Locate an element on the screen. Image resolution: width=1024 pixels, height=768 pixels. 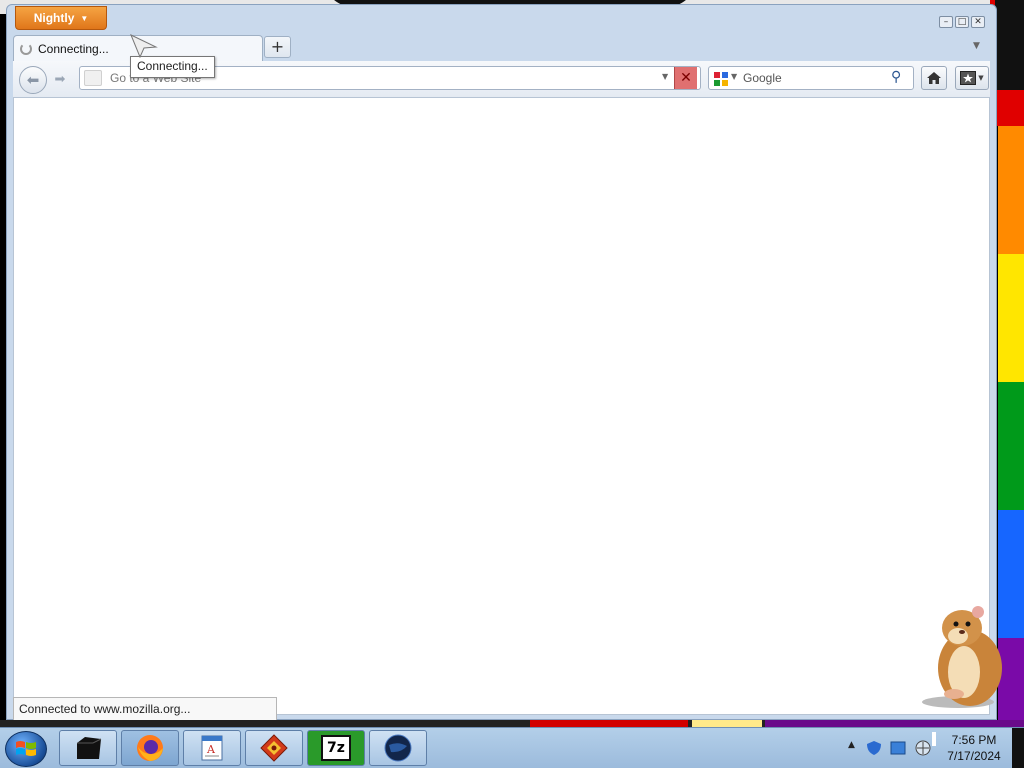
dark-globe-icon is located at coordinates (398, 748).